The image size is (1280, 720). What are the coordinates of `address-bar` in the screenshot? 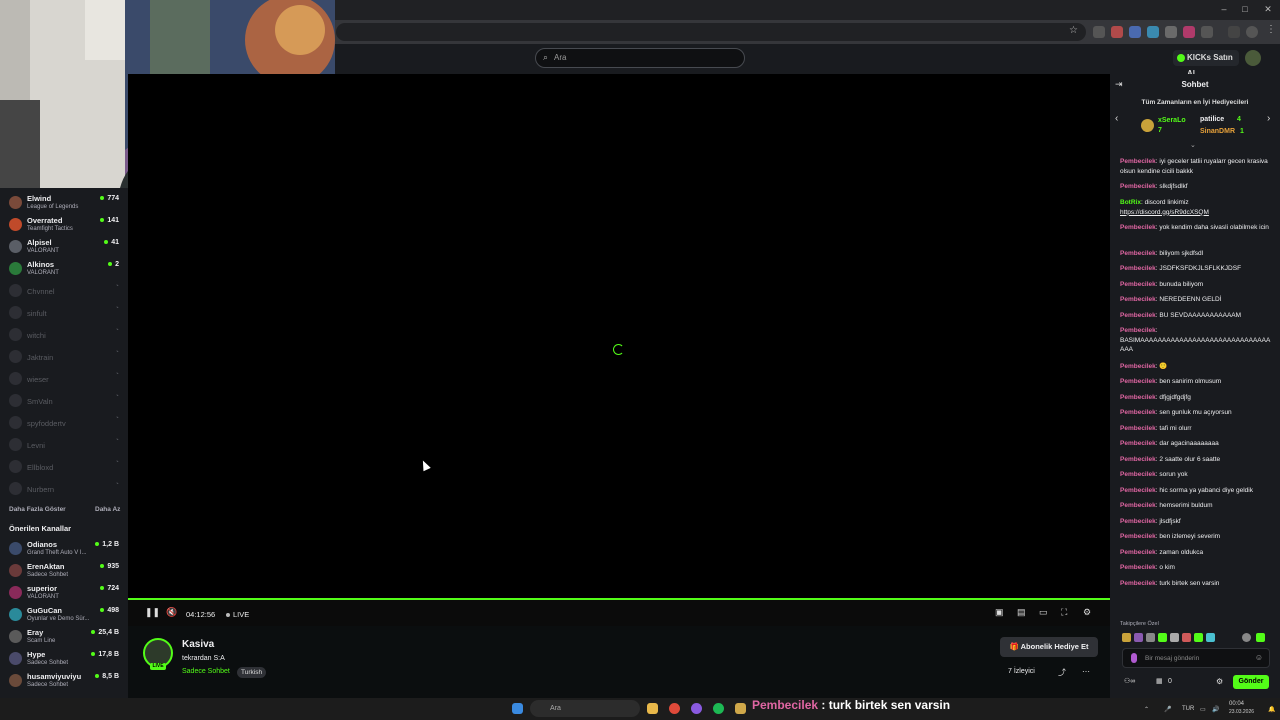 It's located at (711, 32).